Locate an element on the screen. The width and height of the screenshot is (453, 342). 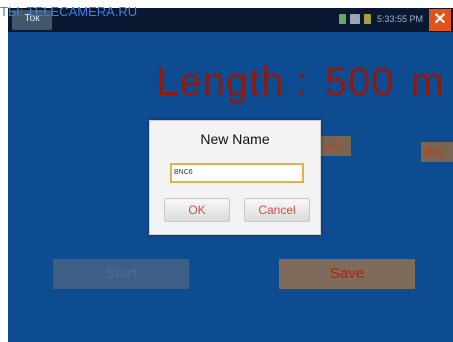
length-label: Length : is located at coordinates (232, 82).